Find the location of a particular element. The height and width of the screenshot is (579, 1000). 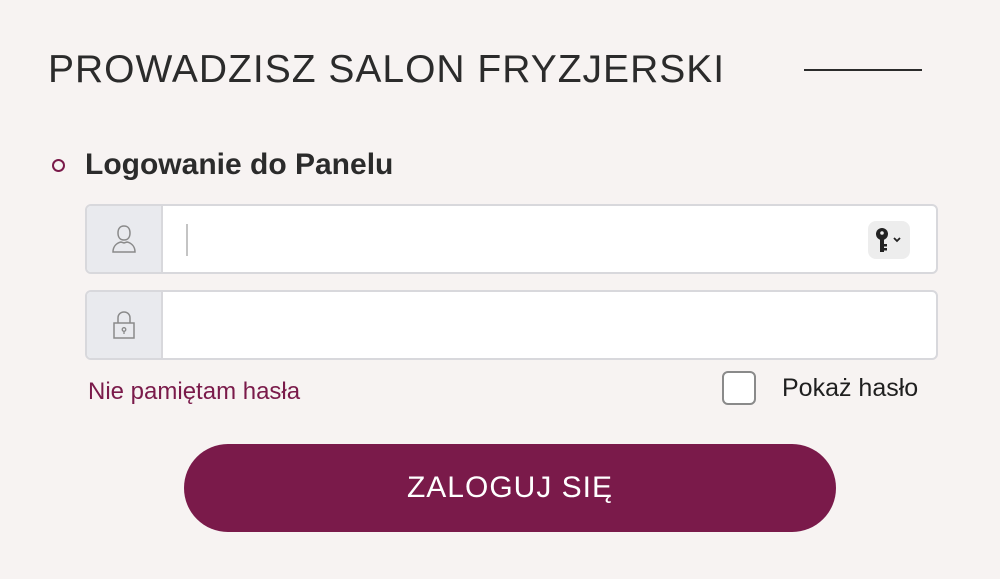

show-password-toggle: Pokaż hasło is located at coordinates (829, 390).